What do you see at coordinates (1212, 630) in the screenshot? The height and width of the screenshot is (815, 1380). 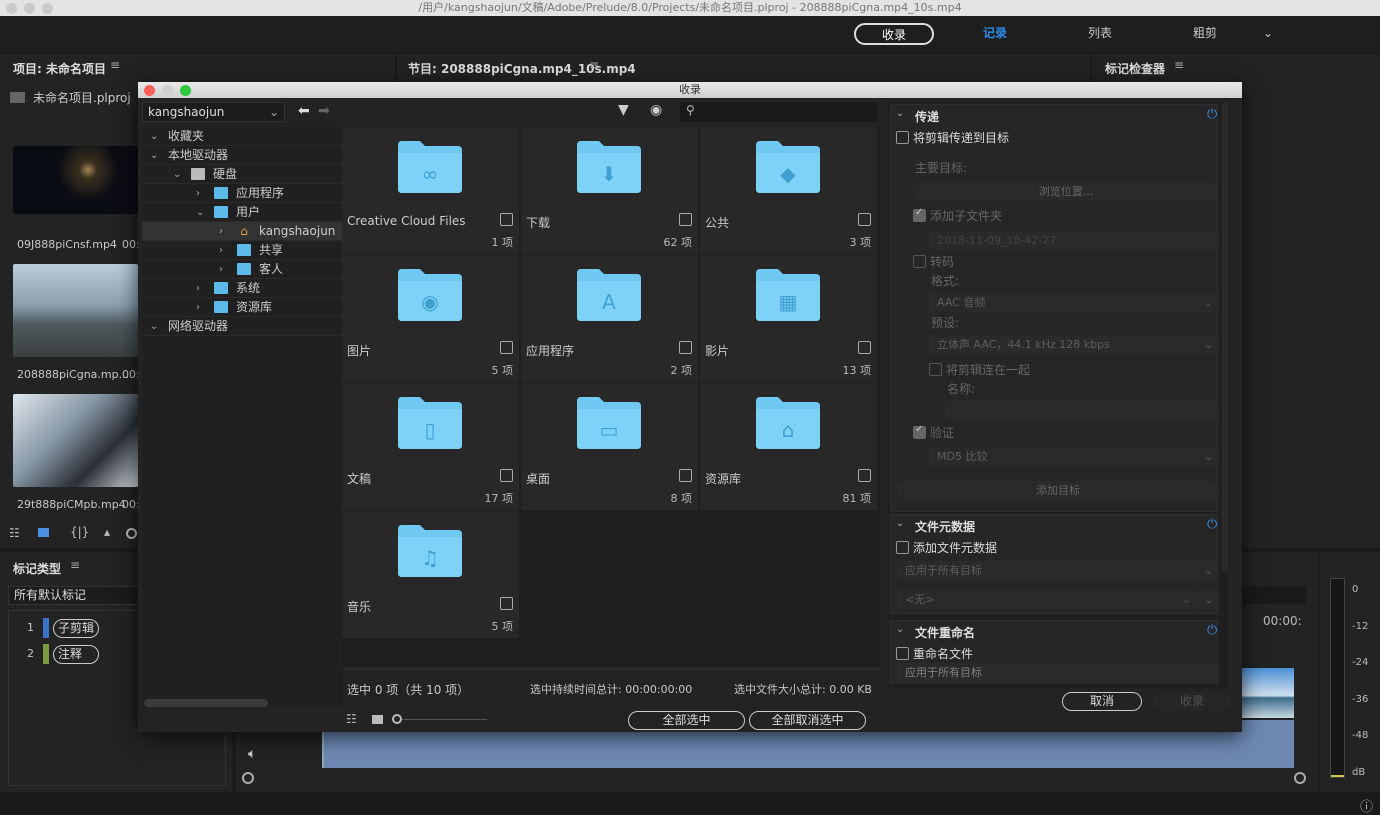 I see `rename-power-icon: ⏻` at bounding box center [1212, 630].